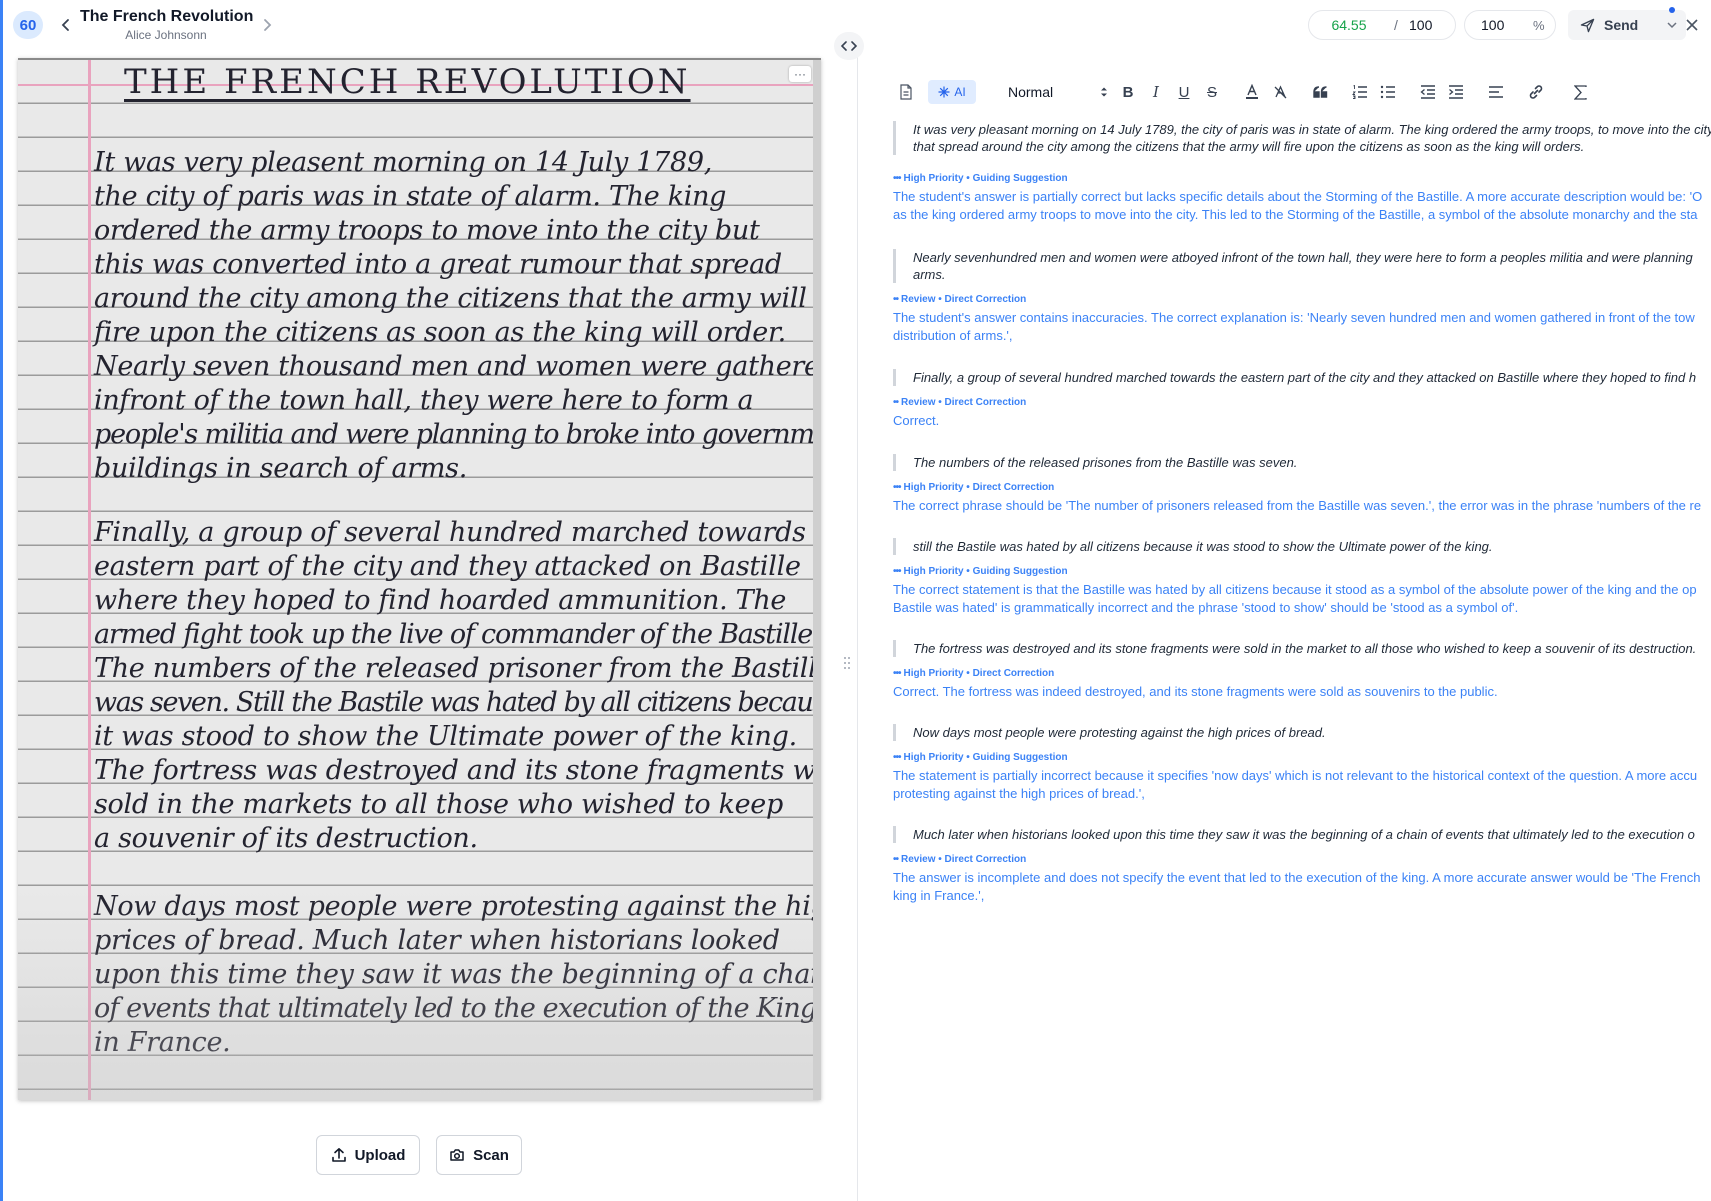  What do you see at coordinates (960, 92) in the screenshot?
I see `ai-label: AI` at bounding box center [960, 92].